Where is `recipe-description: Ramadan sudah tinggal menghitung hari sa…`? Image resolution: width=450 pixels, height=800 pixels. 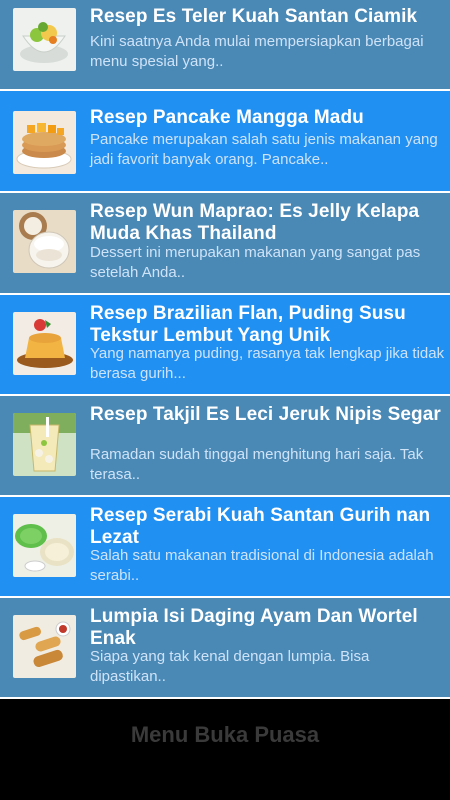
recipe-description: Ramadan sudah tinggal menghitung hari sa… is located at coordinates (257, 464).